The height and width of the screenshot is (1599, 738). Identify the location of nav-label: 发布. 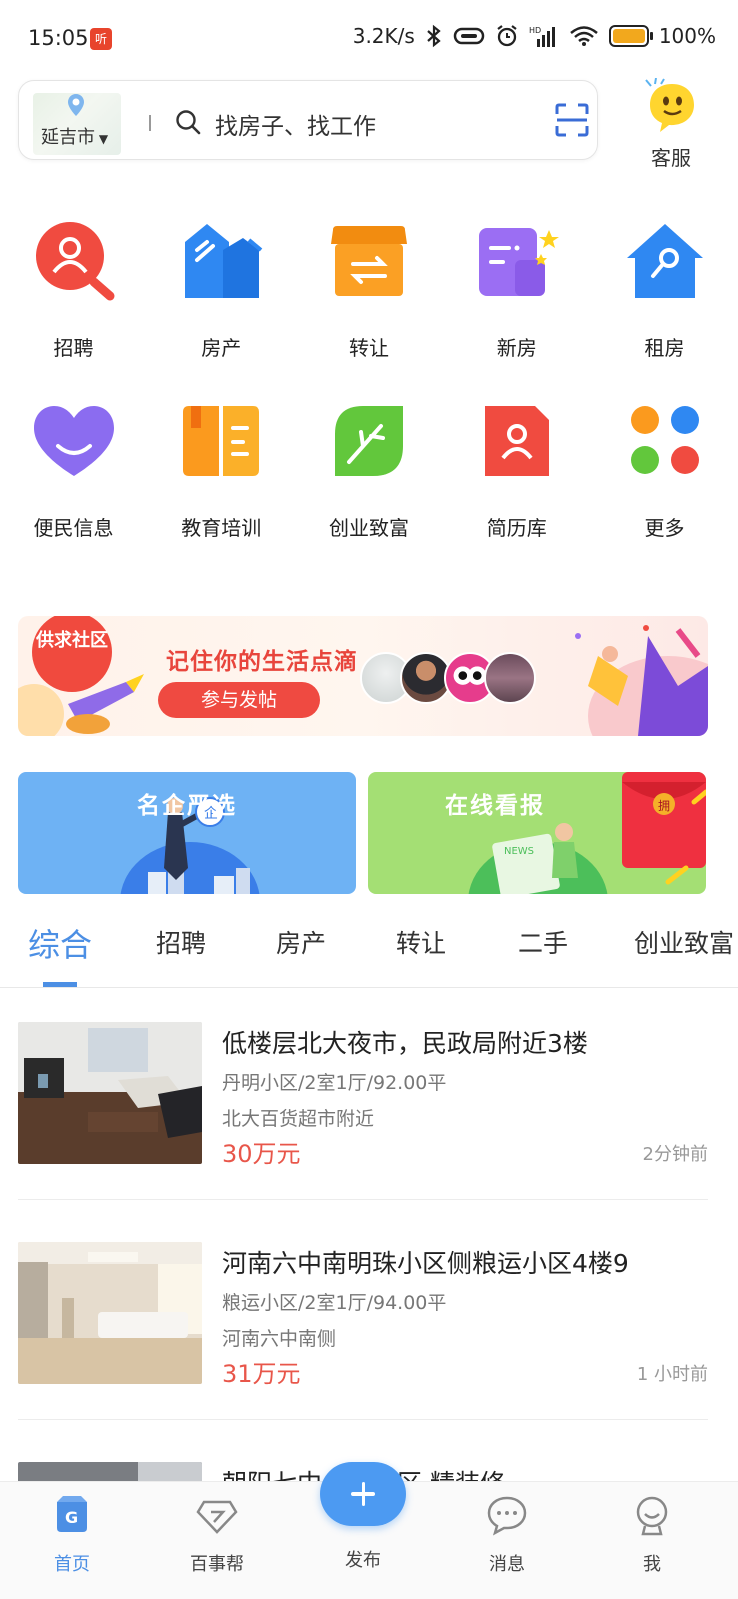
(363, 1560).